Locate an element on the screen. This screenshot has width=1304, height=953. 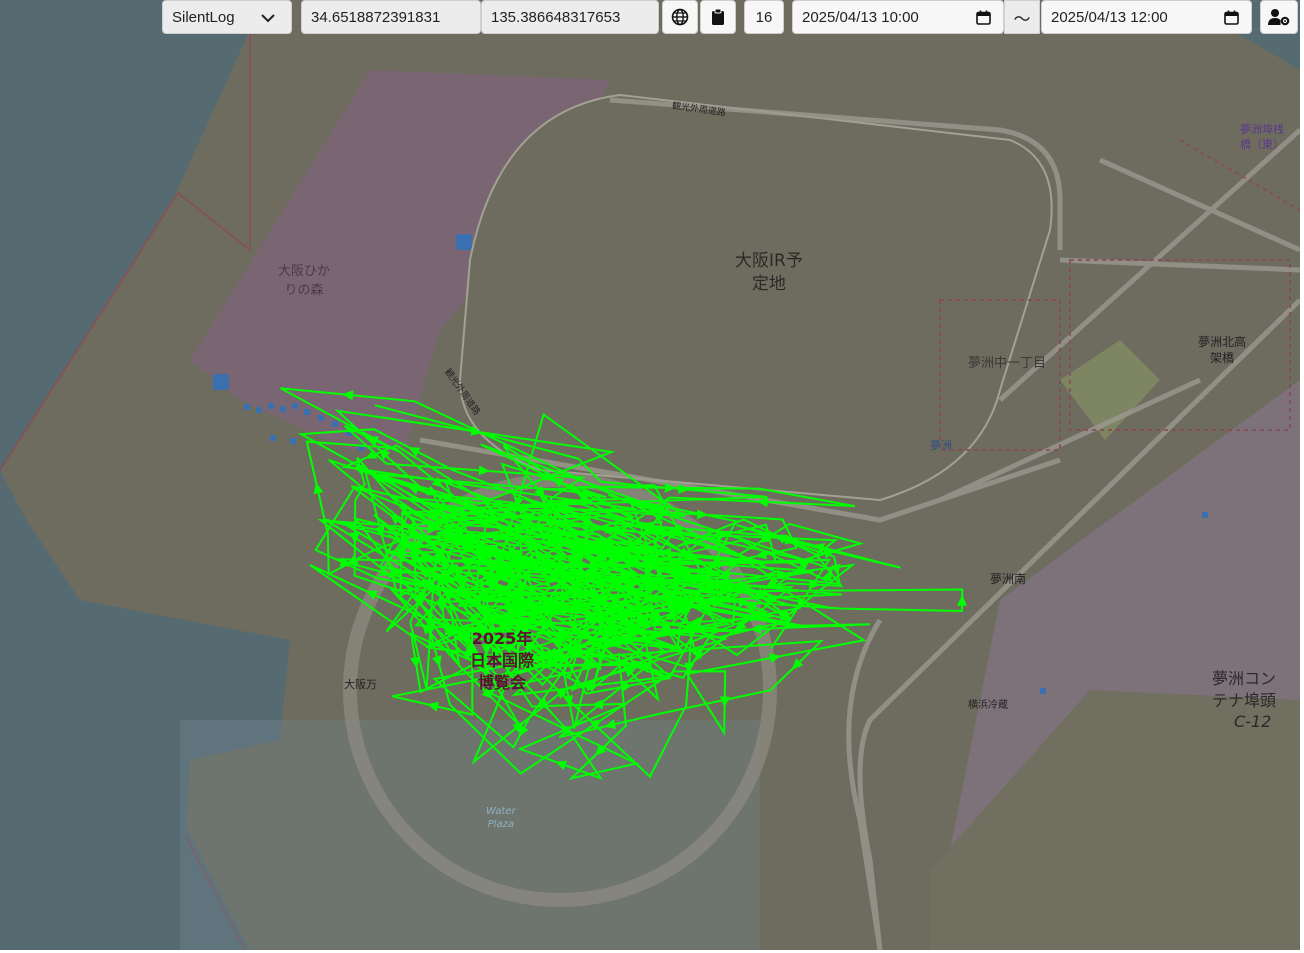
start-datetime-value: 2025/04/13 10:00 is located at coordinates (860, 17).